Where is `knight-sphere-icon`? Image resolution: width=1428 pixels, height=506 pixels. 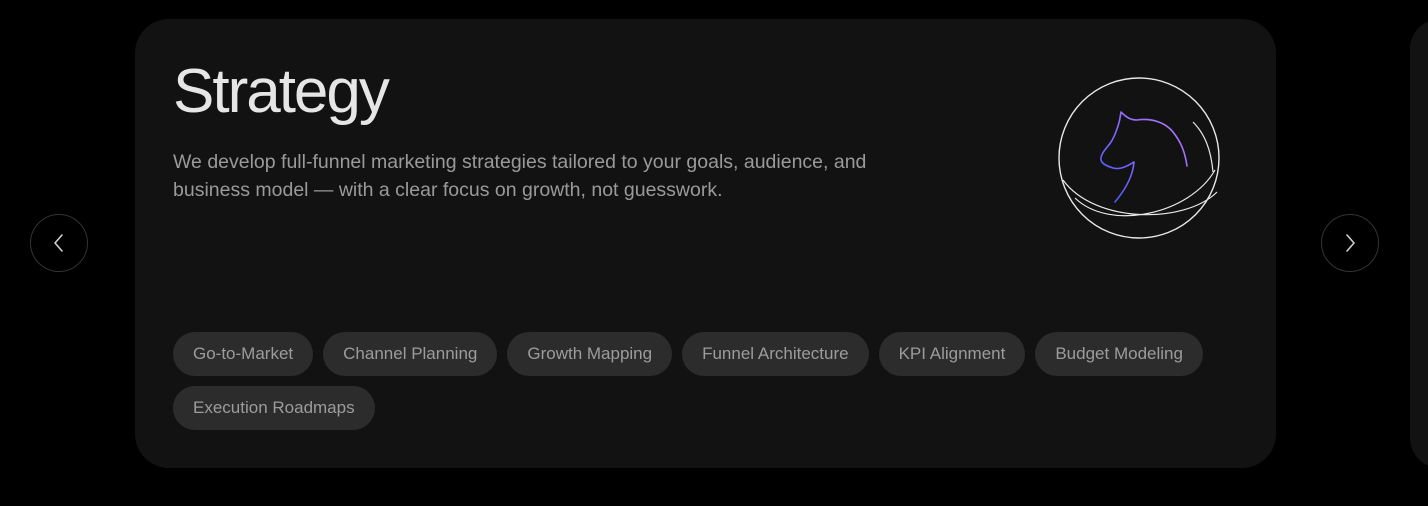
knight-sphere-icon is located at coordinates (1139, 158).